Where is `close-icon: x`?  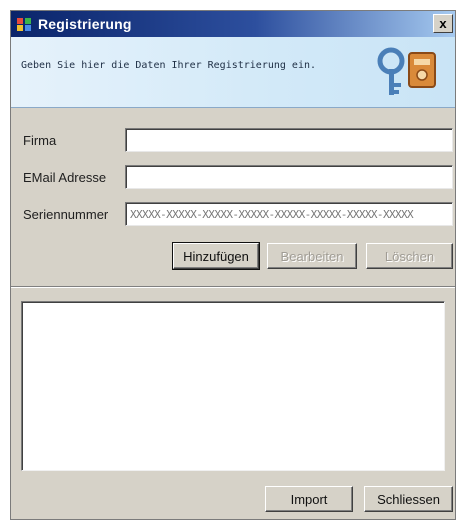 close-icon: x is located at coordinates (443, 23).